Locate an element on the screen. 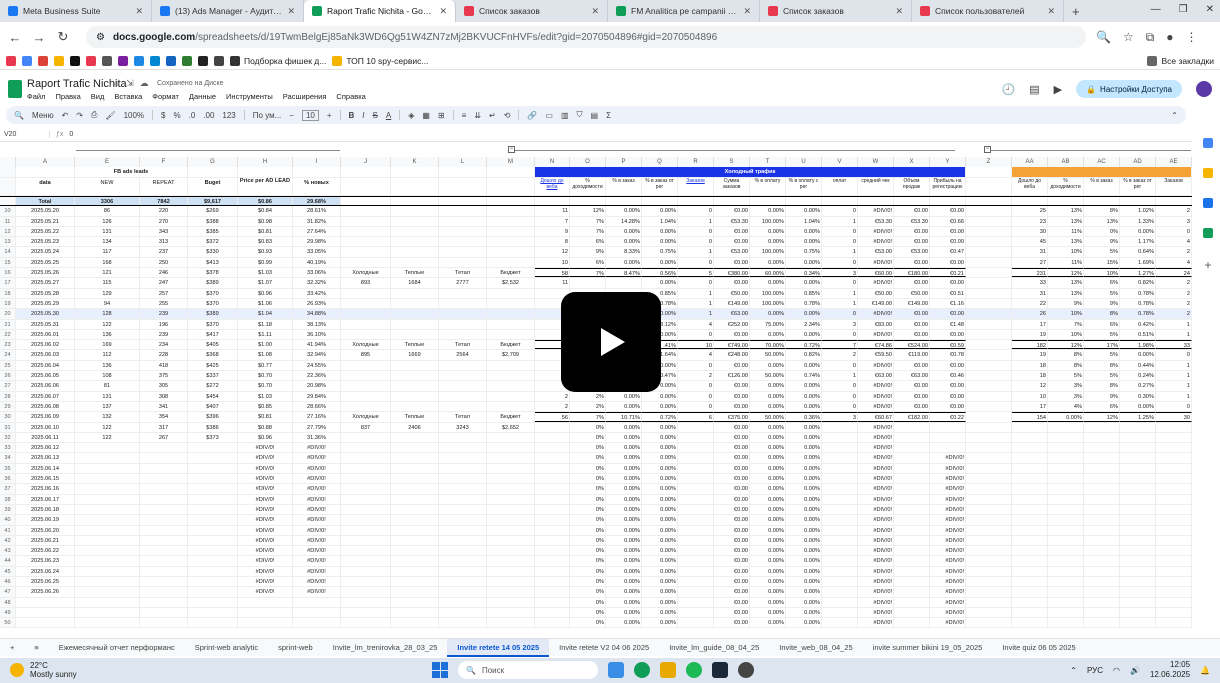 The width and height of the screenshot is (1220, 683). menu-item: Файл is located at coordinates (36, 96).